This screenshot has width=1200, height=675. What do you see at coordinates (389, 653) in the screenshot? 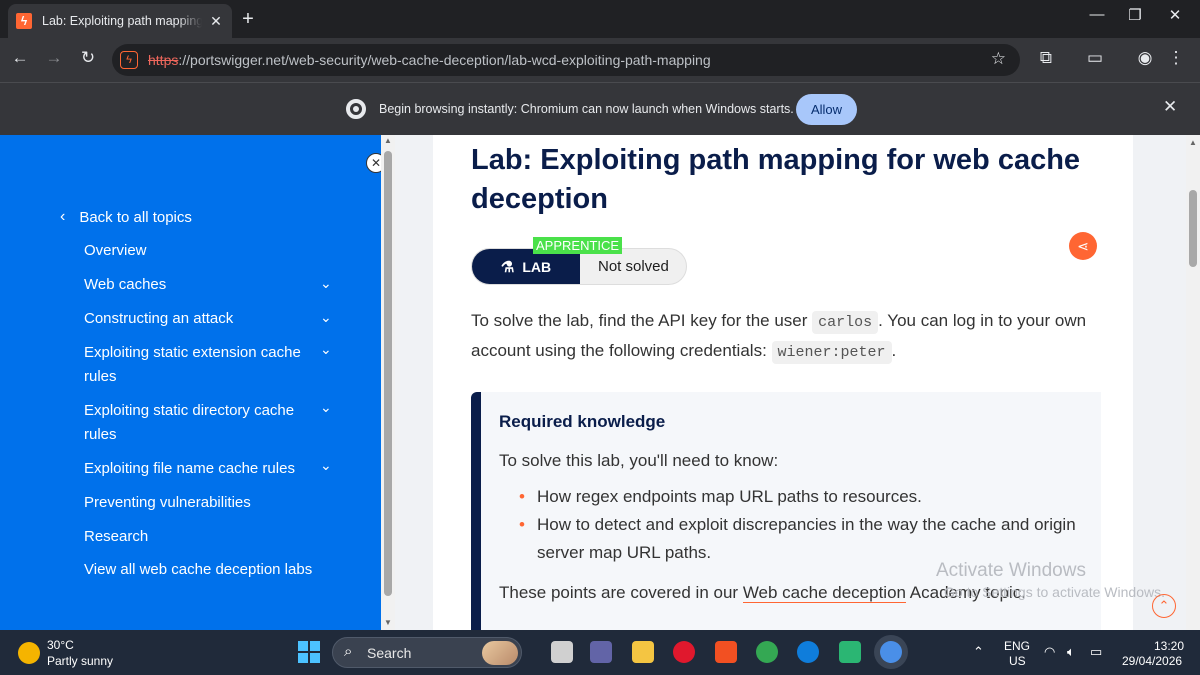
I see `search-label: Search` at bounding box center [389, 653].